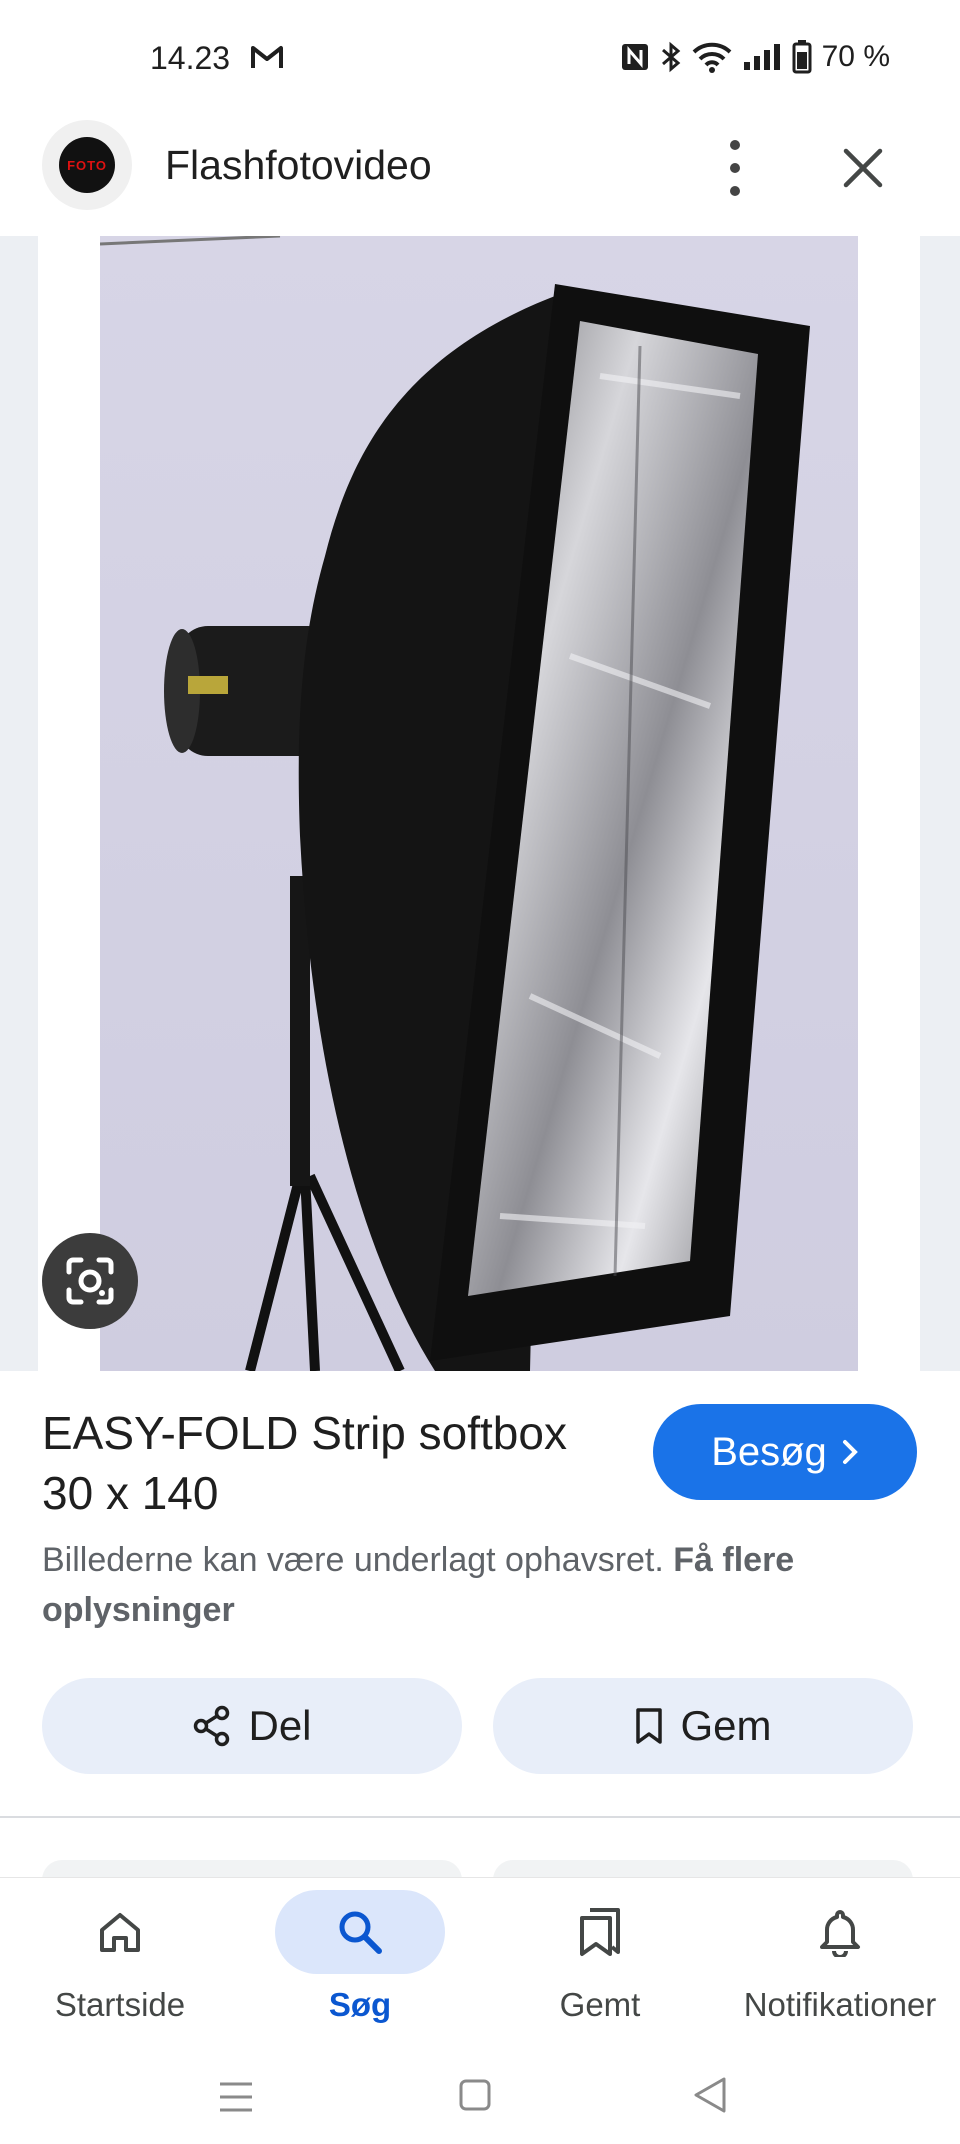 This screenshot has width=960, height=2144. I want to click on signal-icon, so click(761, 57).